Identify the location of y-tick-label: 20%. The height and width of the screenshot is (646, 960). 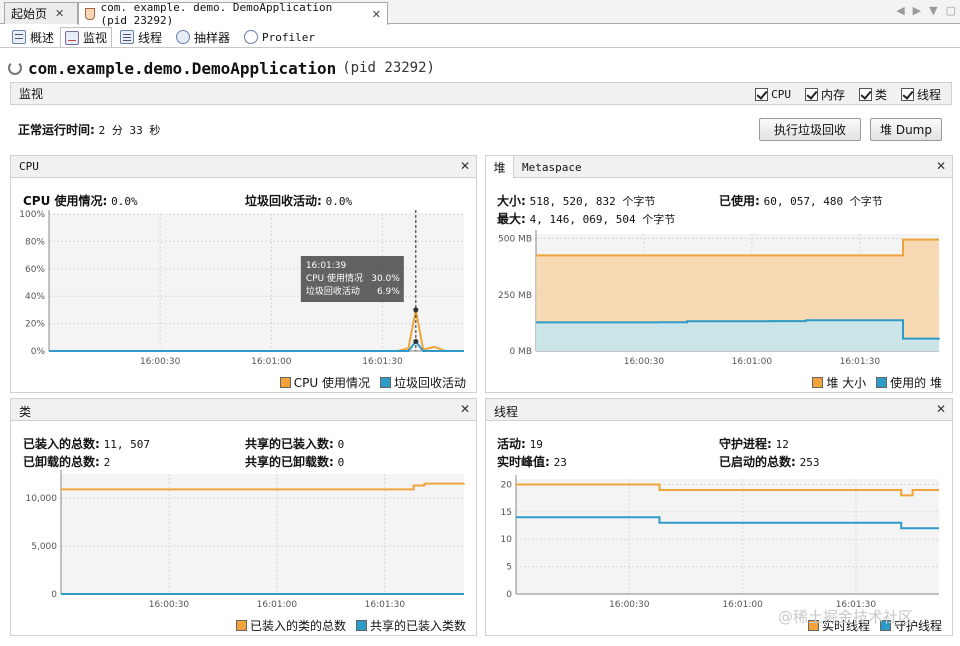
(35, 325).